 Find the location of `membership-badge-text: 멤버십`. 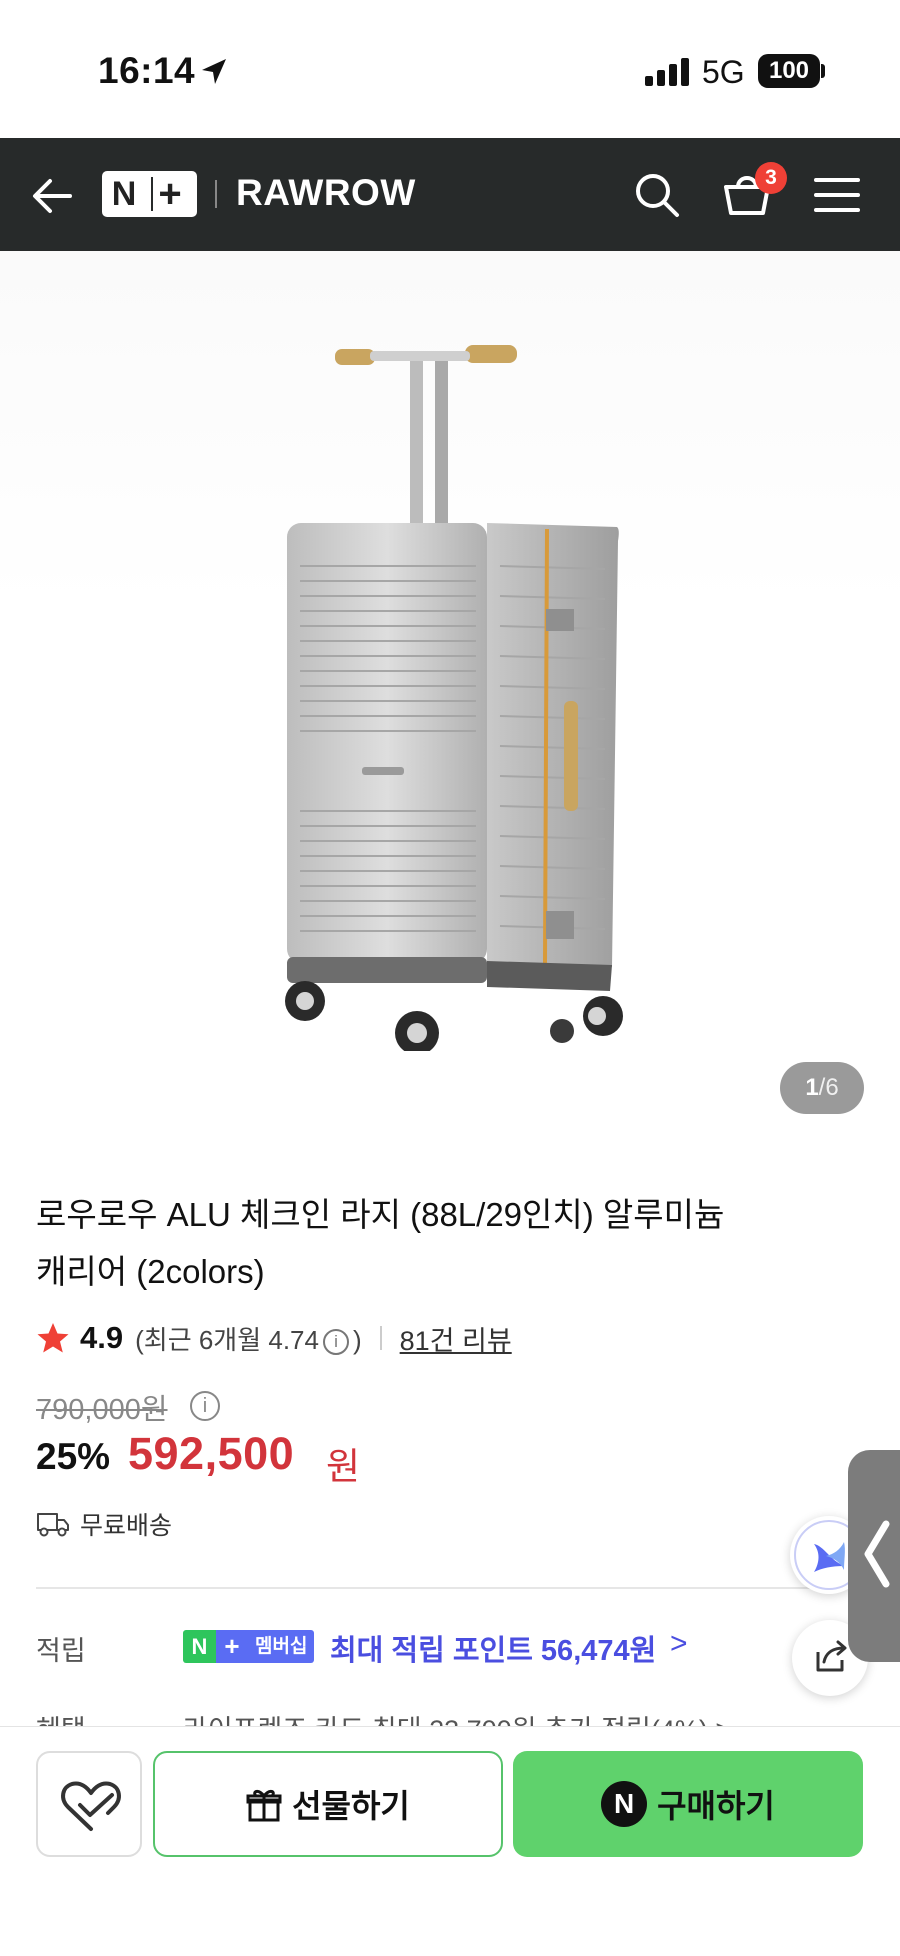

membership-badge-text: 멤버십 is located at coordinates (281, 1646).